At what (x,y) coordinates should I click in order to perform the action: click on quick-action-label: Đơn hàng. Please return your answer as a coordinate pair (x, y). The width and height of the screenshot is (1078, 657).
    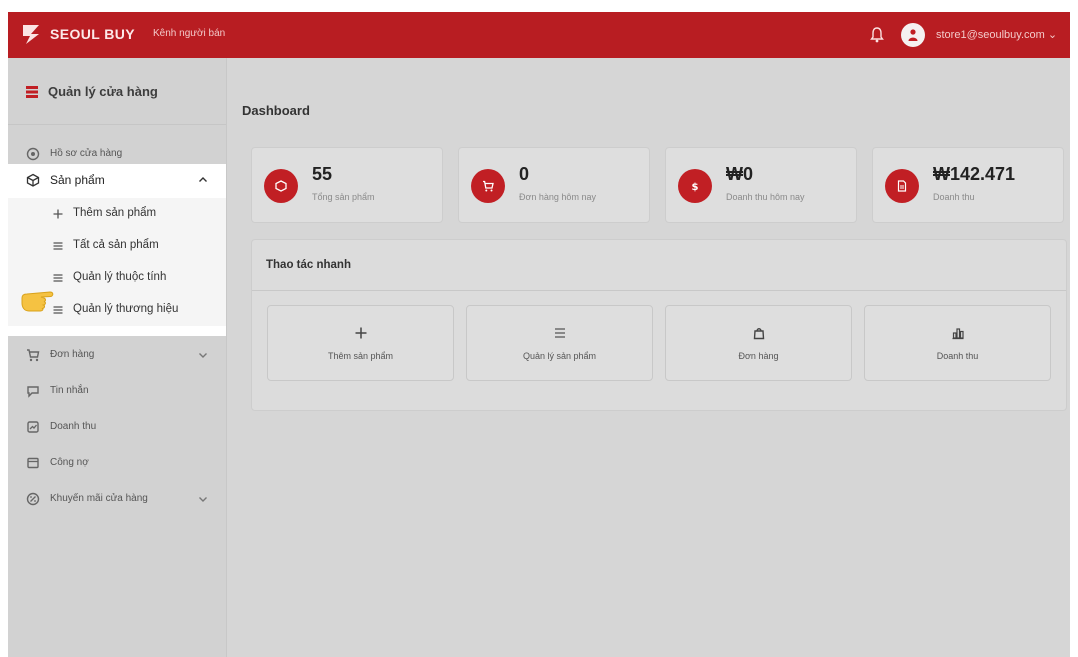
    Looking at the image, I should click on (758, 356).